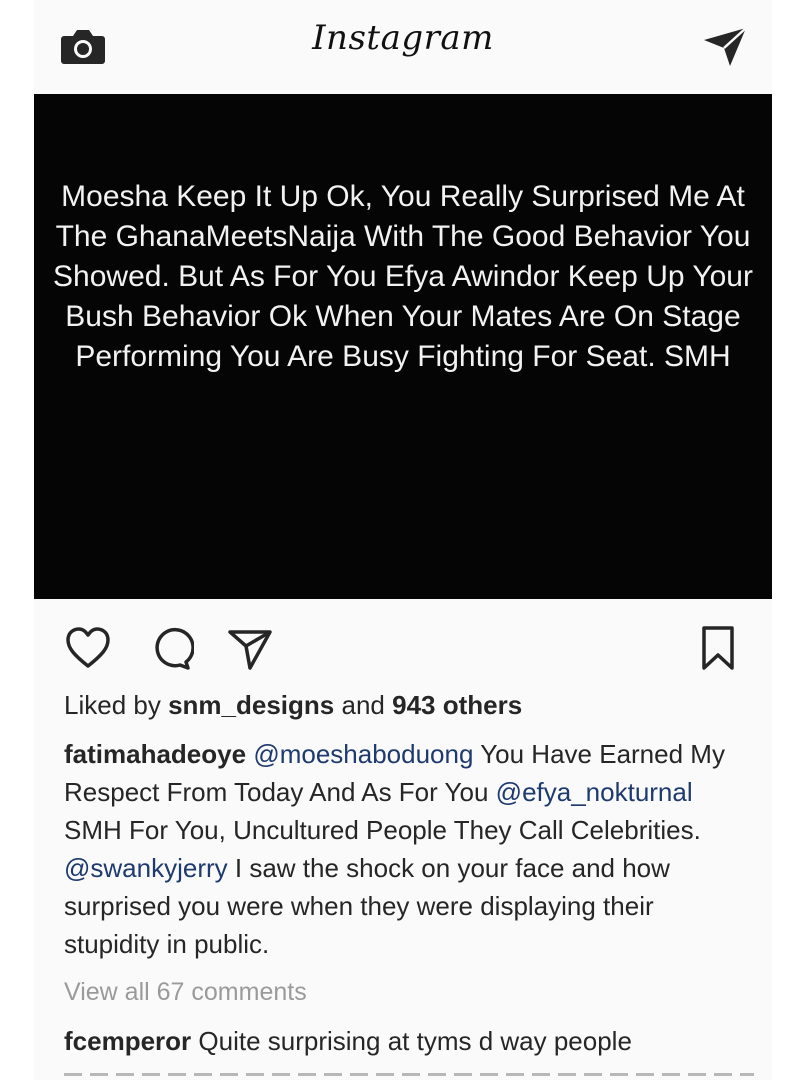 This screenshot has height=1080, width=807. Describe the element at coordinates (185, 992) in the screenshot. I see `view-all-comments-link: View all 67 comments` at that location.